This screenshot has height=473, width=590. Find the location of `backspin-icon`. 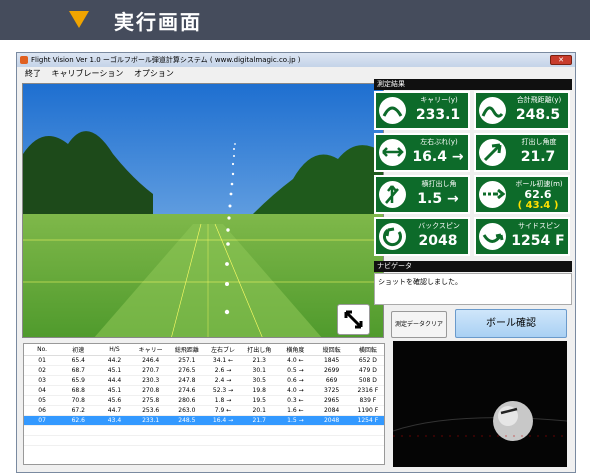

backspin-icon is located at coordinates (392, 236).